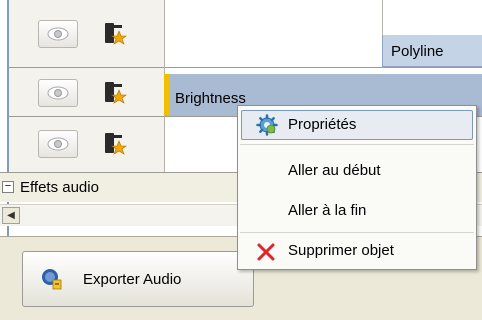  I want to click on menu-item-go-to-start: Aller au début, so click(357, 171).